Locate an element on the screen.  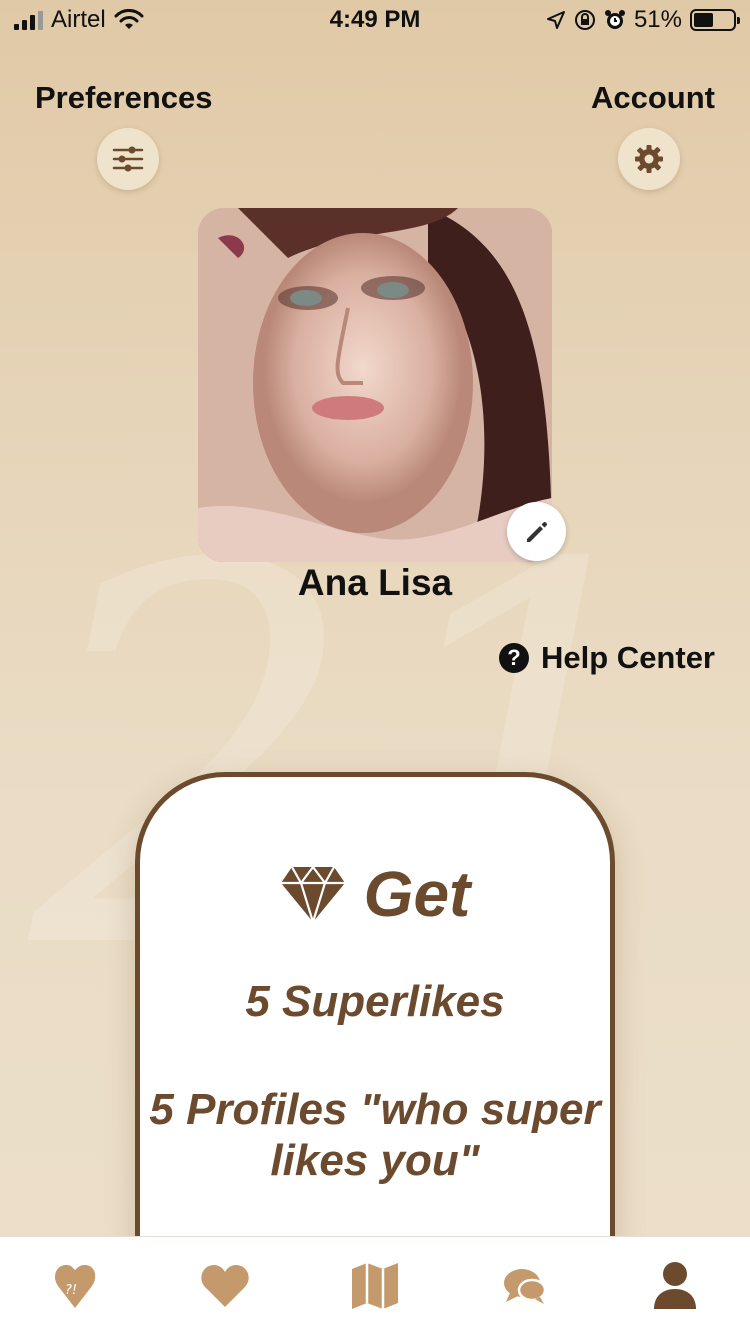
alarm-icon is located at coordinates (614, 19).